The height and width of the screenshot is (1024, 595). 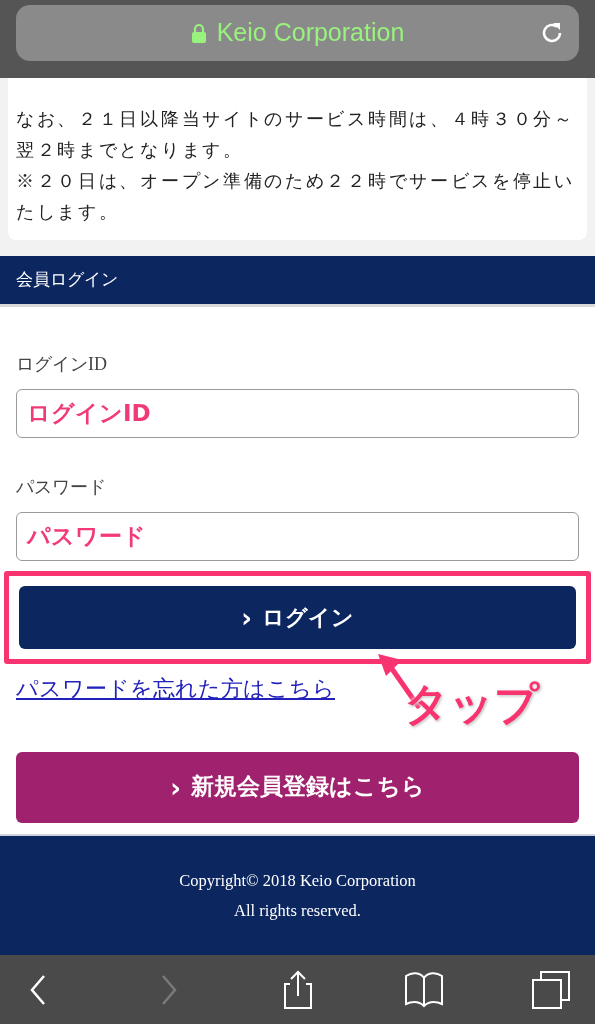 I want to click on field-label: ログインID, so click(x=62, y=364).